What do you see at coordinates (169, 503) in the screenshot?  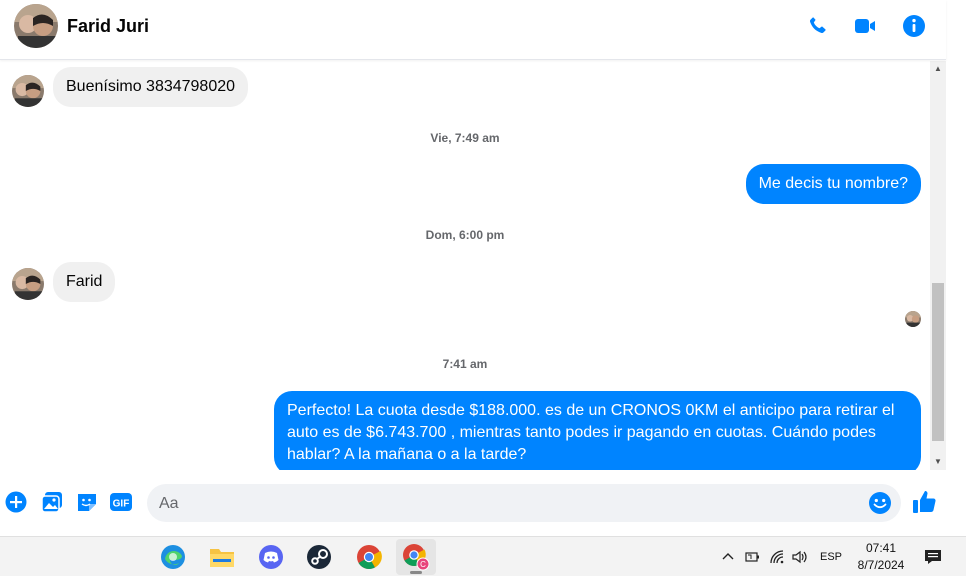 I see `message-input-placeholder: Aa` at bounding box center [169, 503].